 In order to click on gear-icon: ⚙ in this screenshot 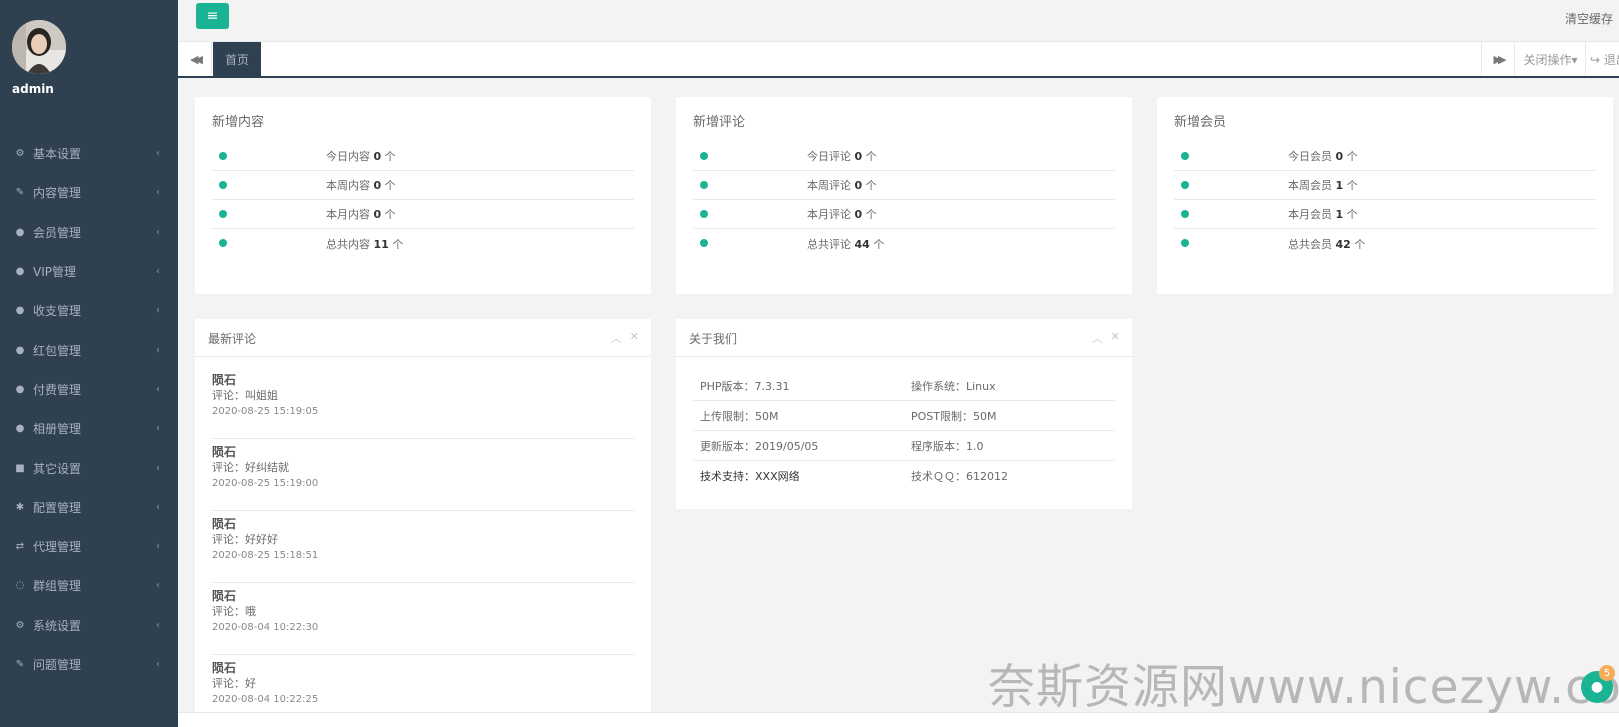, I will do `click(20, 154)`.